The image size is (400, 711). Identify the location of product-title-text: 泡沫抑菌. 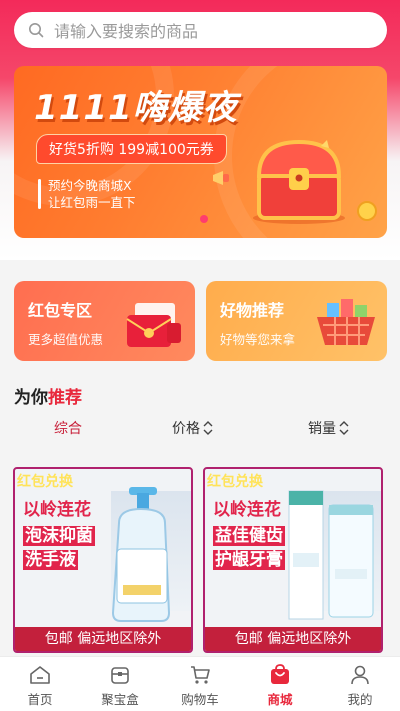
(59, 536).